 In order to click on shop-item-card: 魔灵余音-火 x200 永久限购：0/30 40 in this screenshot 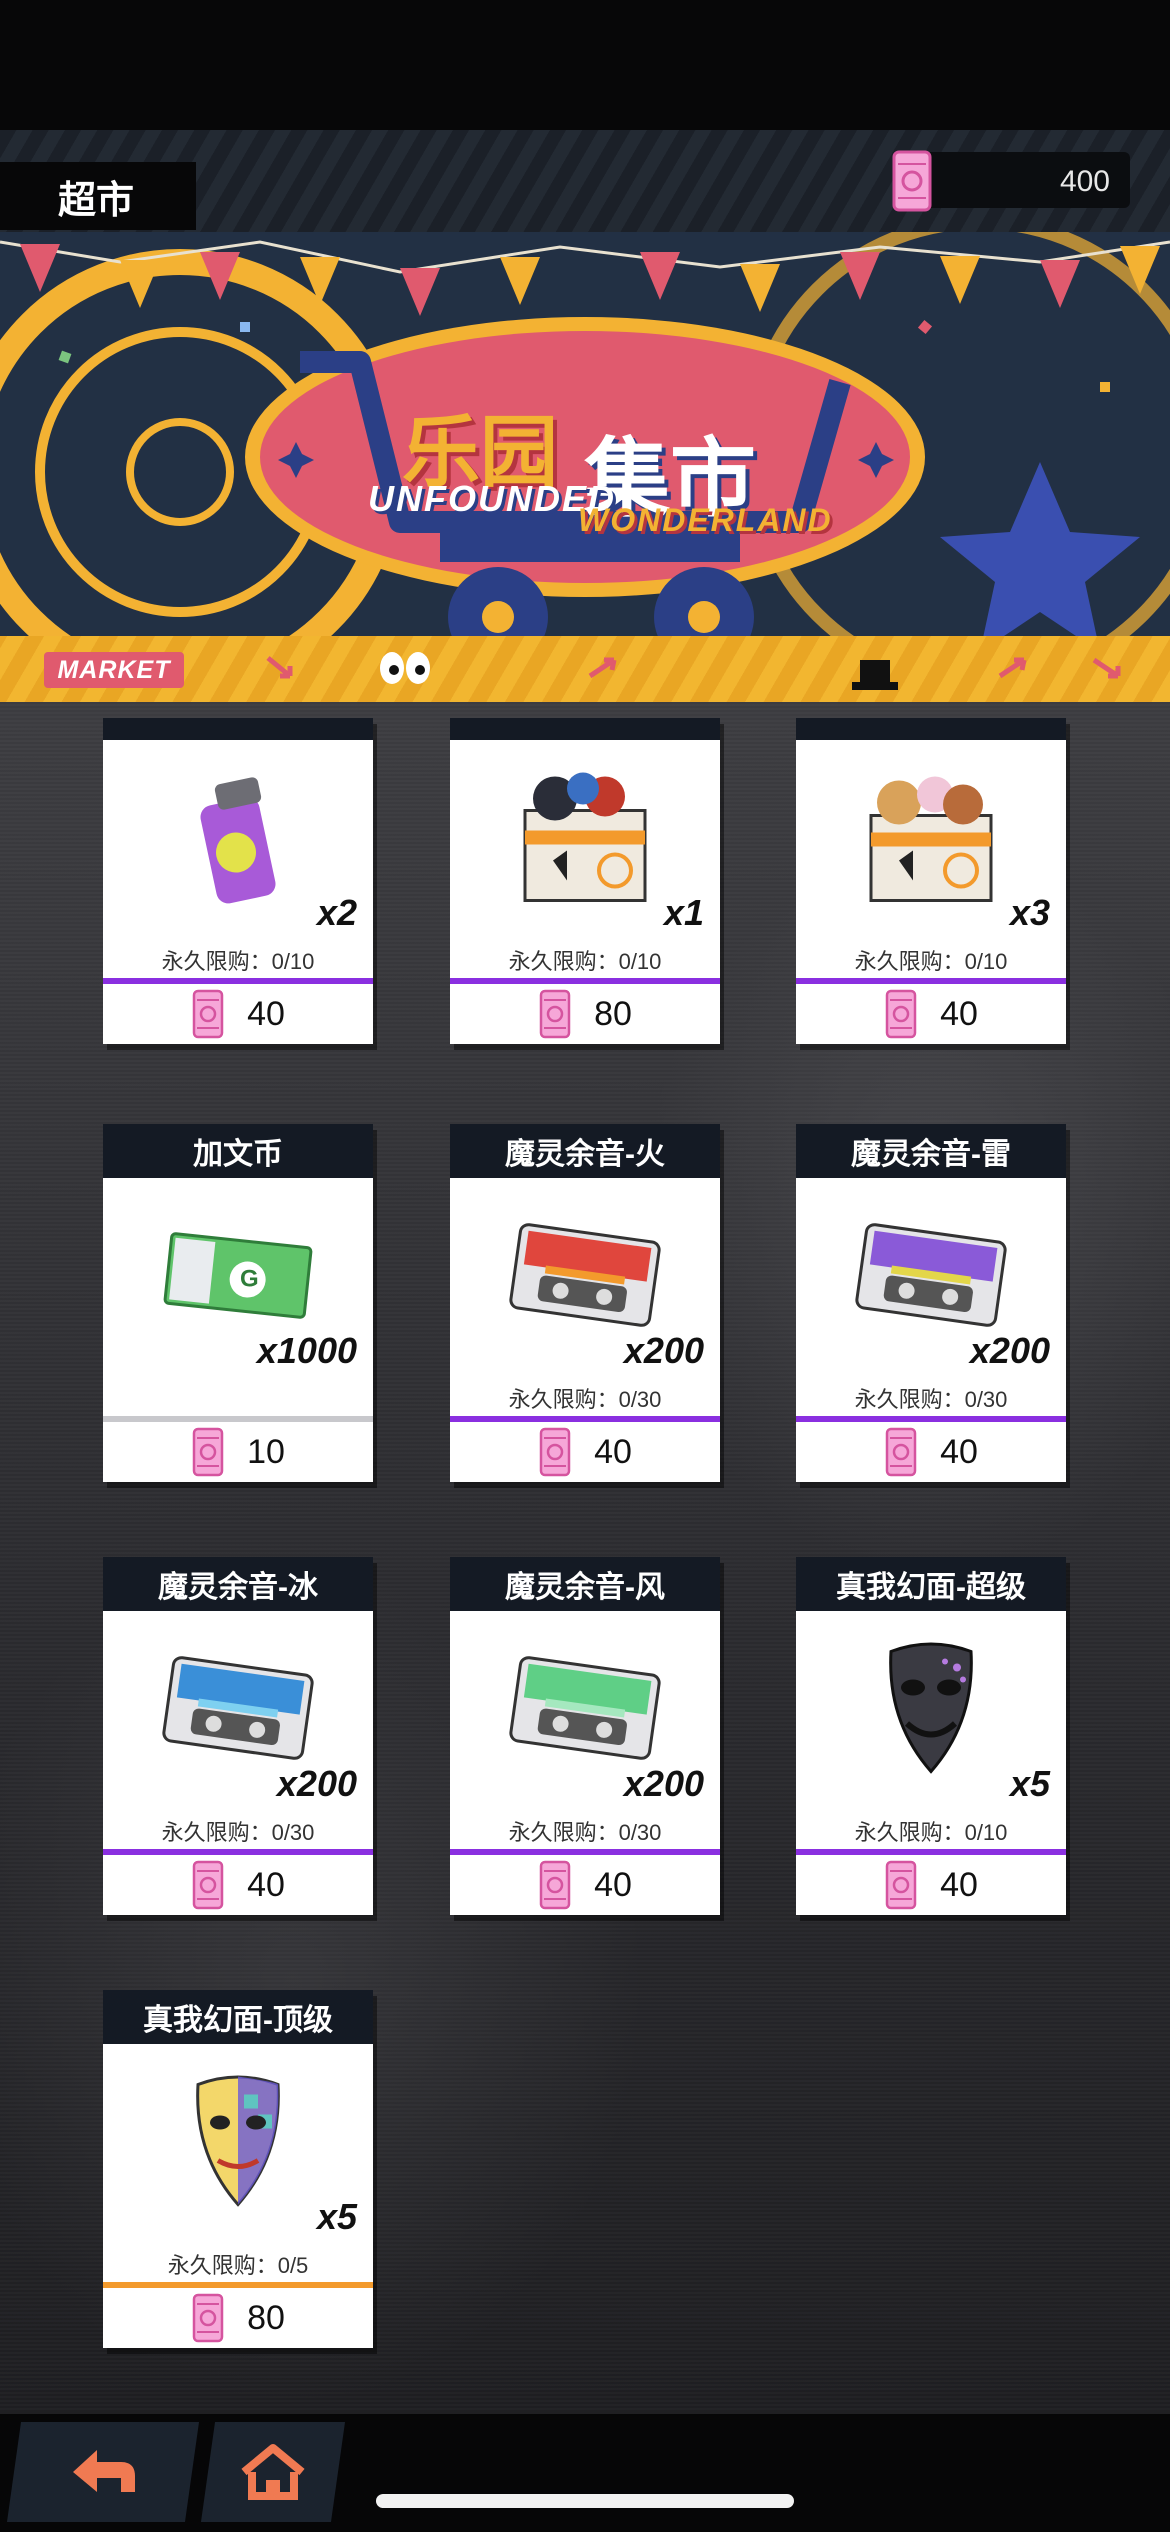, I will do `click(585, 1303)`.